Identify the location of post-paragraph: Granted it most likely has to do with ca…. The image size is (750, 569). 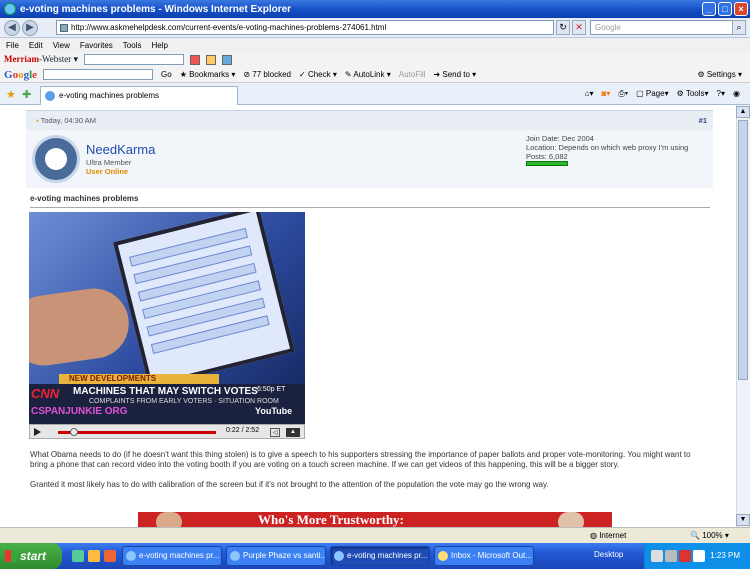
(289, 484).